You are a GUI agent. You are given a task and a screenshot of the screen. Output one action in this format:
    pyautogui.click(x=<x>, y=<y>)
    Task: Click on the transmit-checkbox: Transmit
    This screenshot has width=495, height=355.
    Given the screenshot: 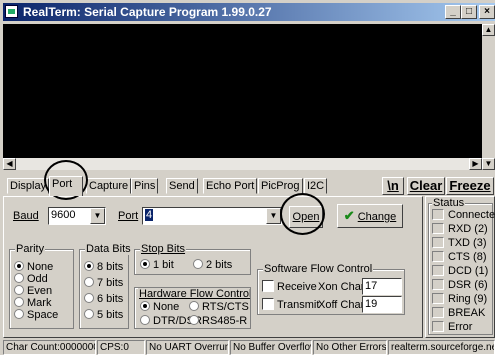 What is the action you would take?
    pyautogui.click(x=290, y=304)
    